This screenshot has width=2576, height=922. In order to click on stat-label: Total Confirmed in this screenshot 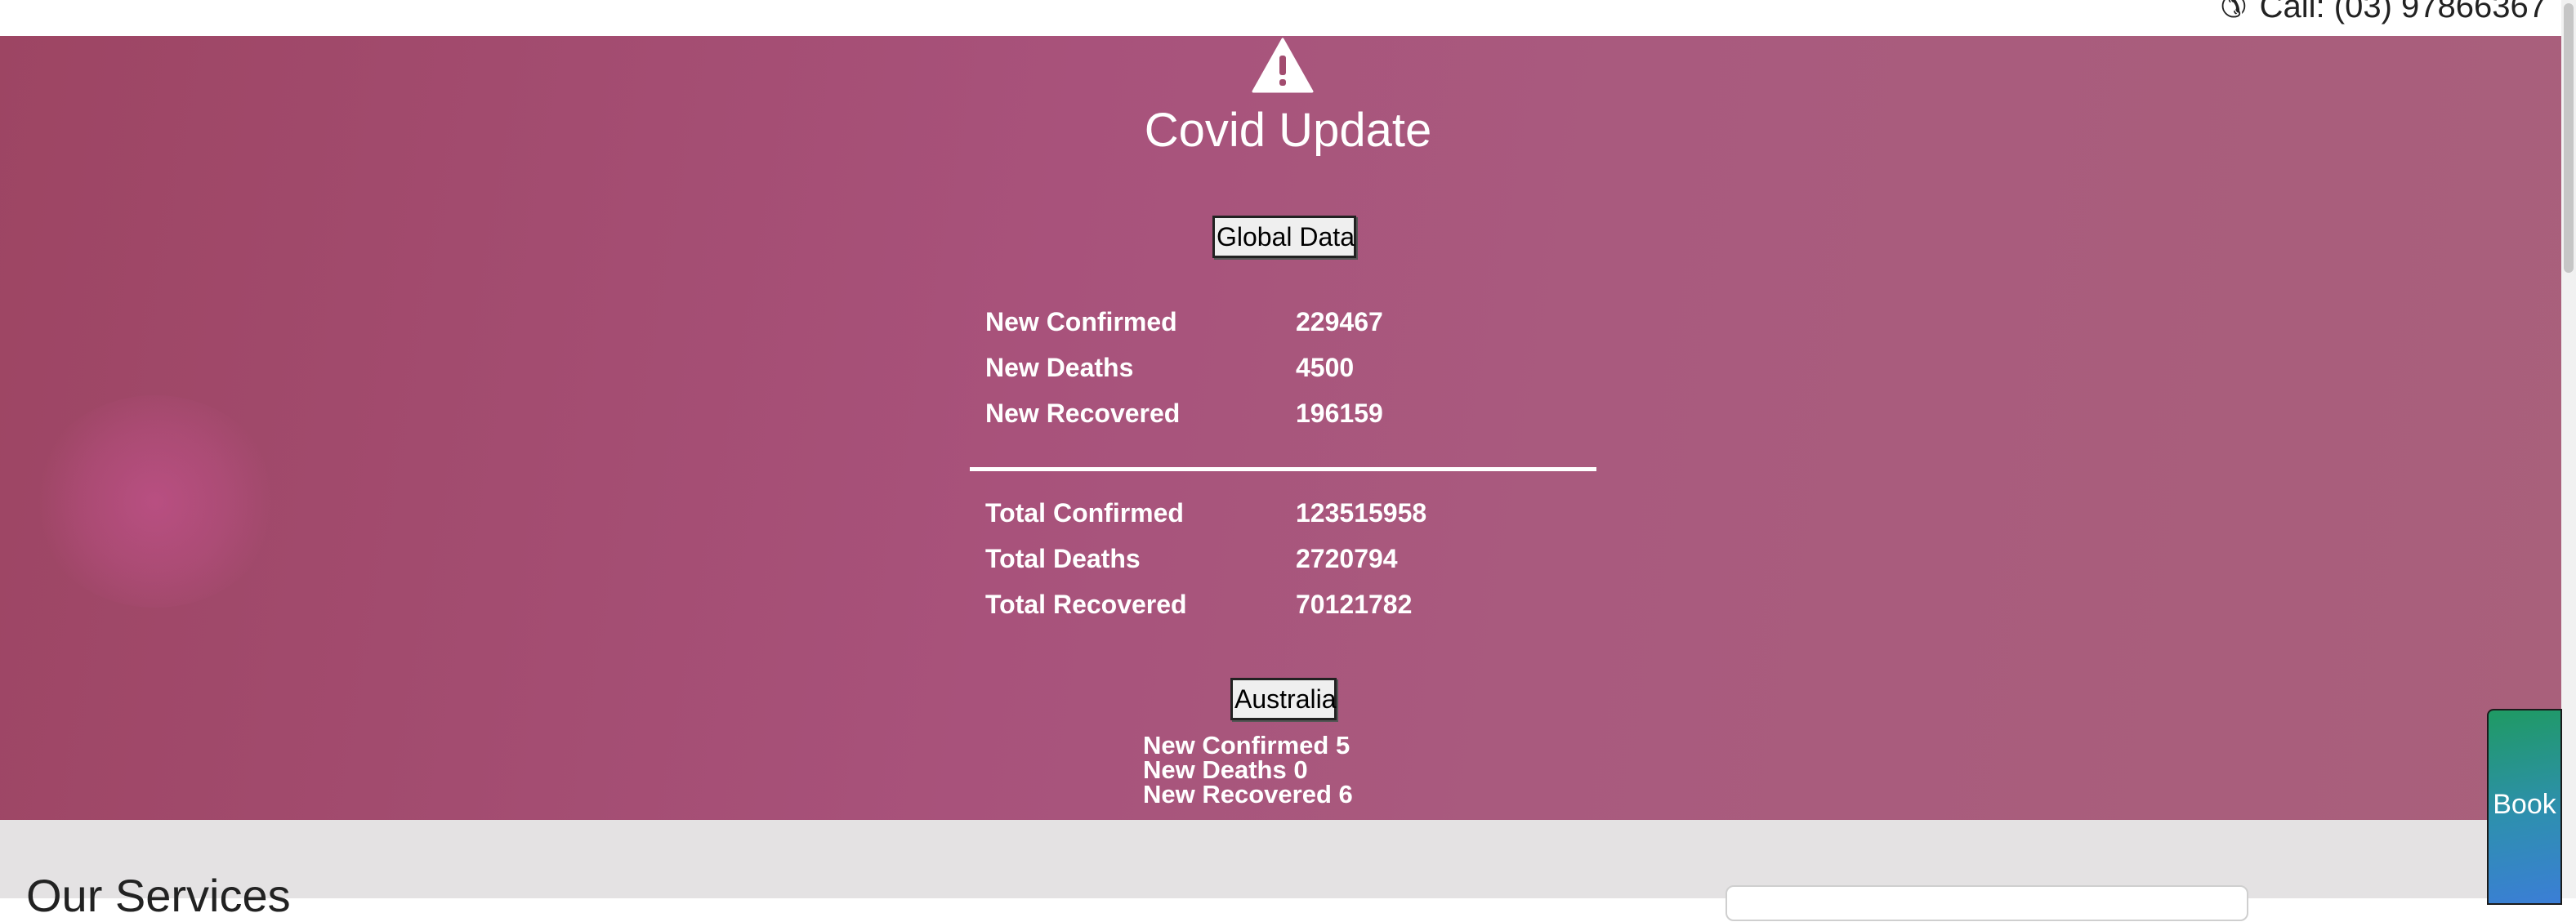, I will do `click(1084, 512)`.